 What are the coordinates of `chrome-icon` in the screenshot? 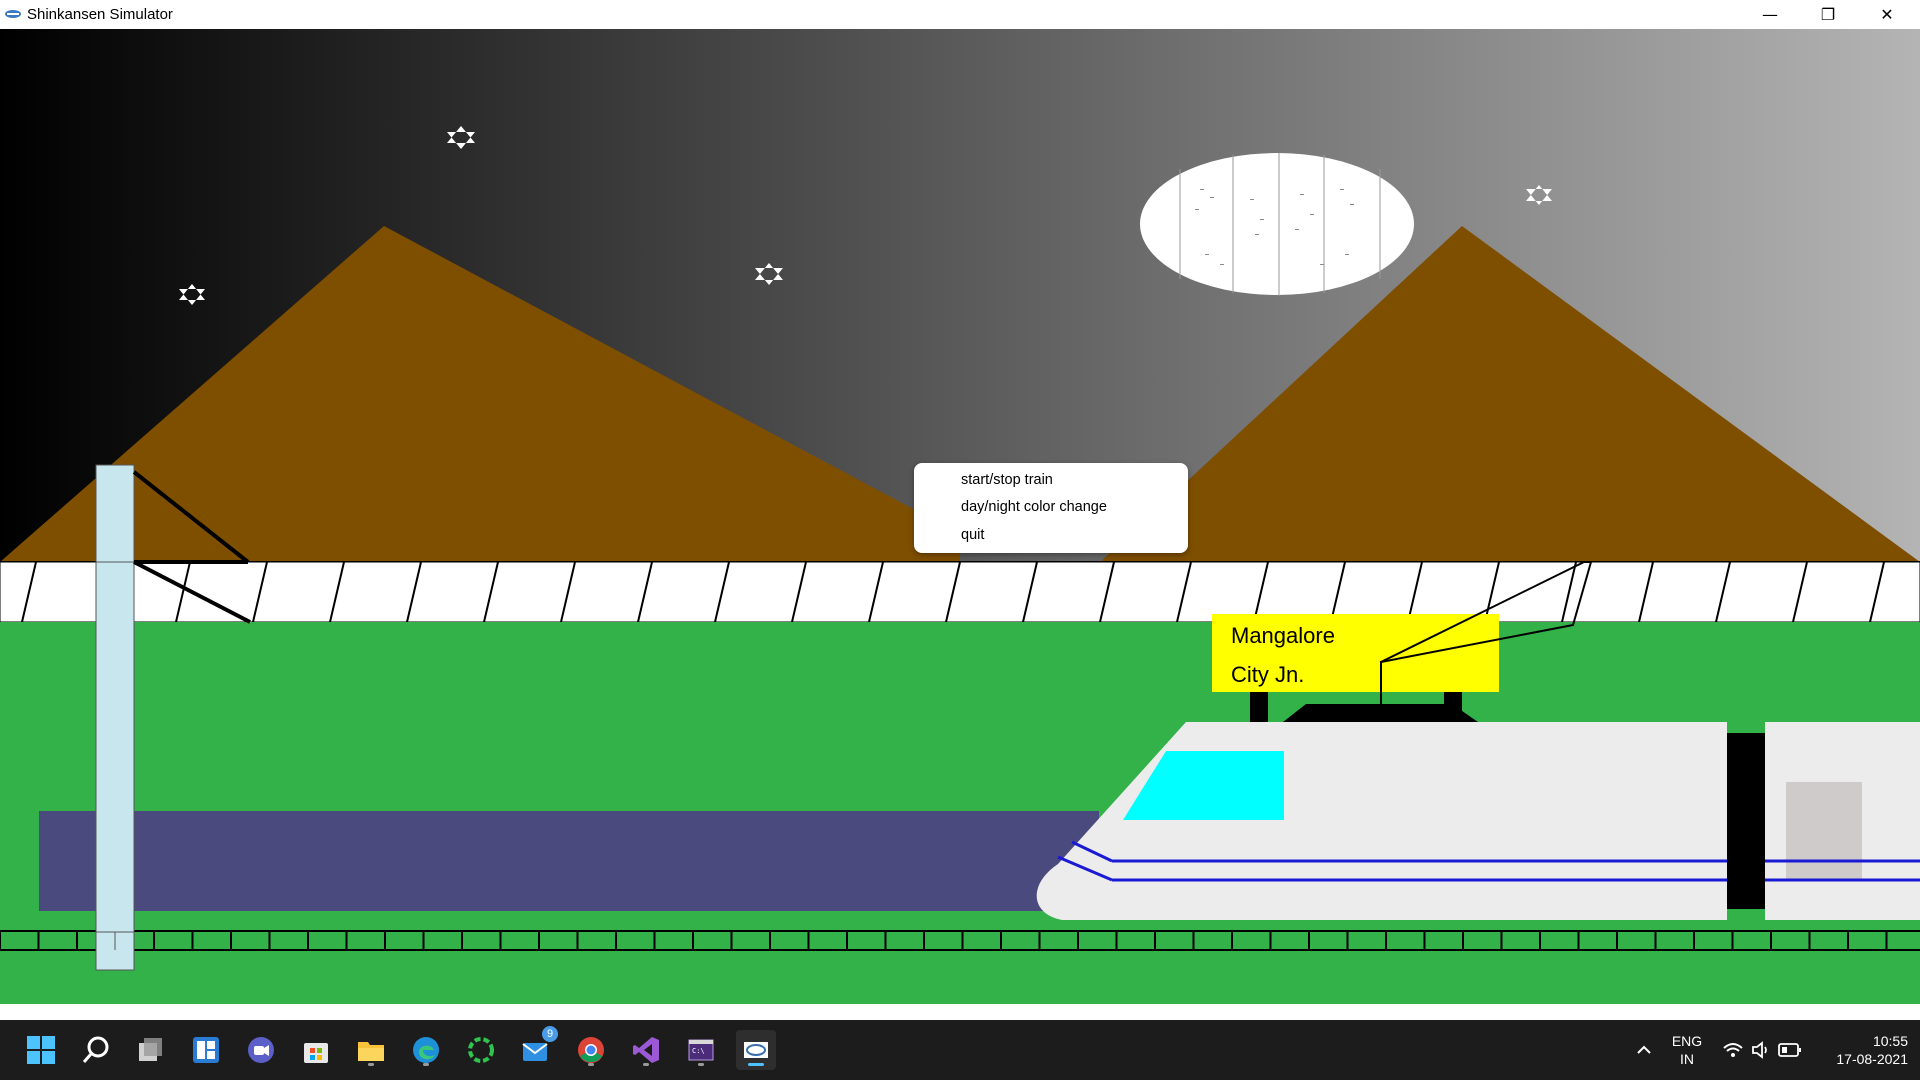 It's located at (591, 1050).